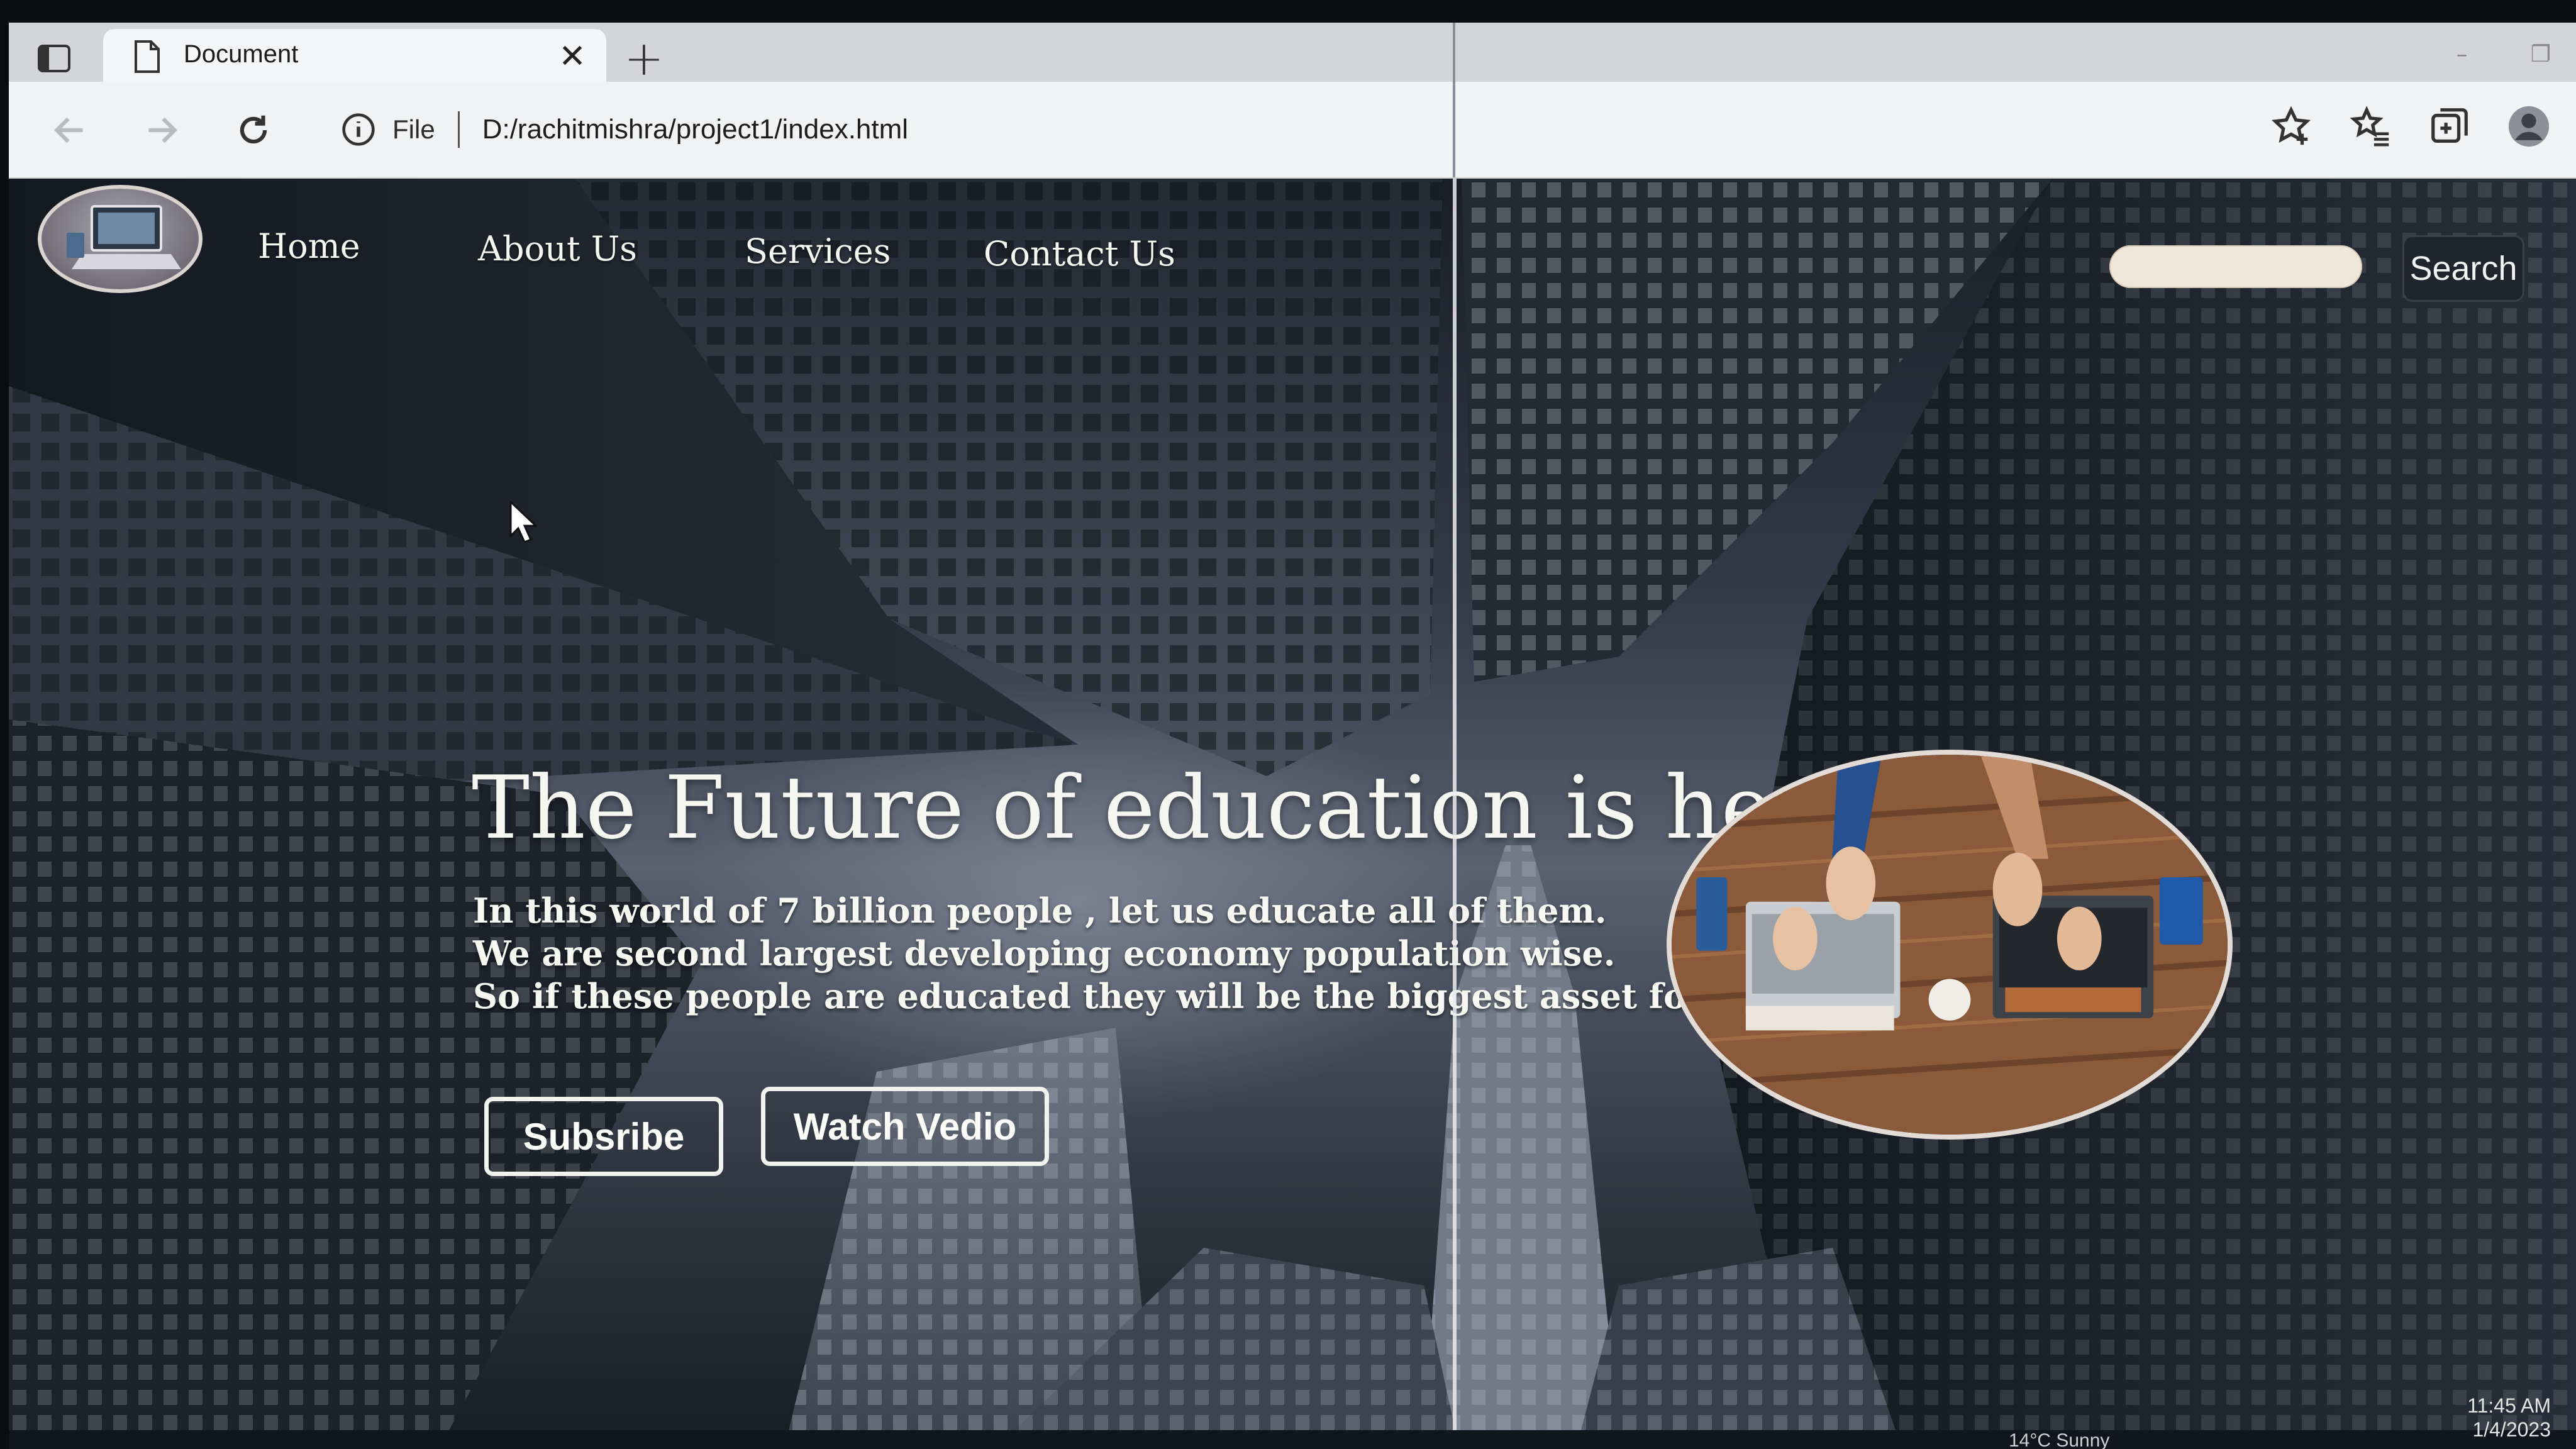 This screenshot has width=2576, height=1449. What do you see at coordinates (161, 130) in the screenshot?
I see `forward-arrow-icon` at bounding box center [161, 130].